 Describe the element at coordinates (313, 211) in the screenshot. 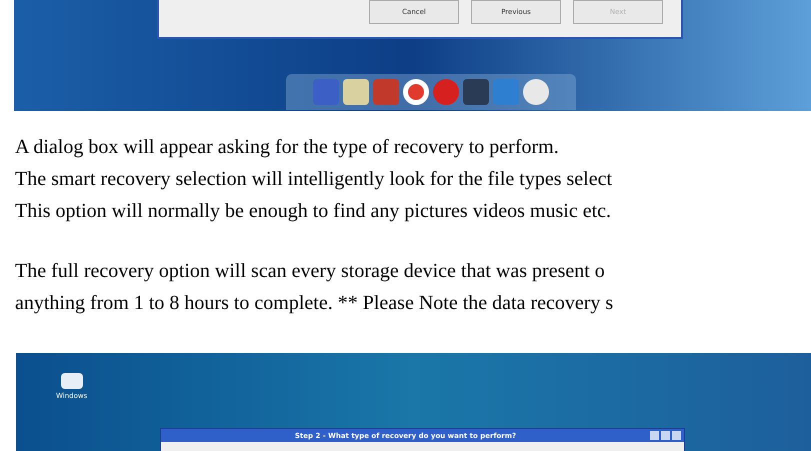

I see `body-text-line: This option will normally be enough to find any pictures videos music etc.` at that location.